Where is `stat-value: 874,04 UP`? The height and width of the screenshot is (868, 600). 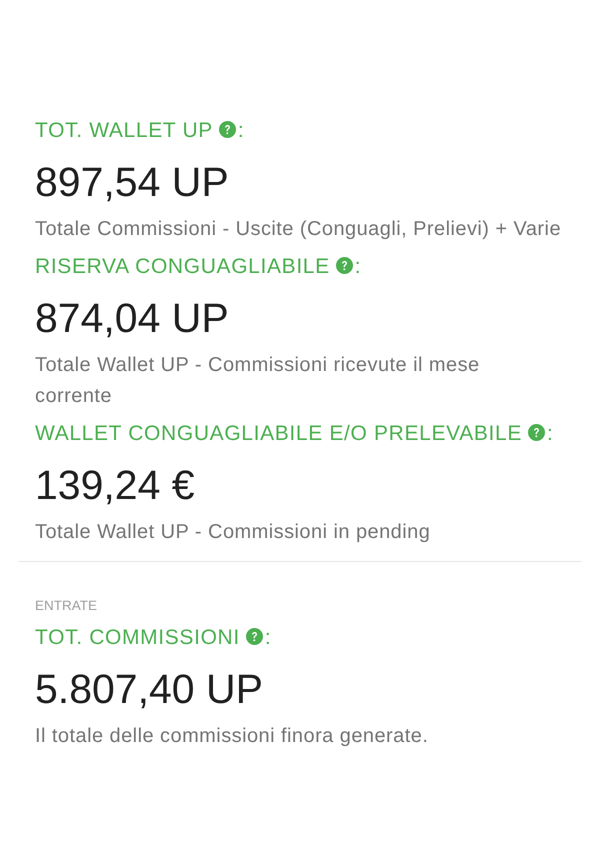
stat-value: 874,04 UP is located at coordinates (132, 318).